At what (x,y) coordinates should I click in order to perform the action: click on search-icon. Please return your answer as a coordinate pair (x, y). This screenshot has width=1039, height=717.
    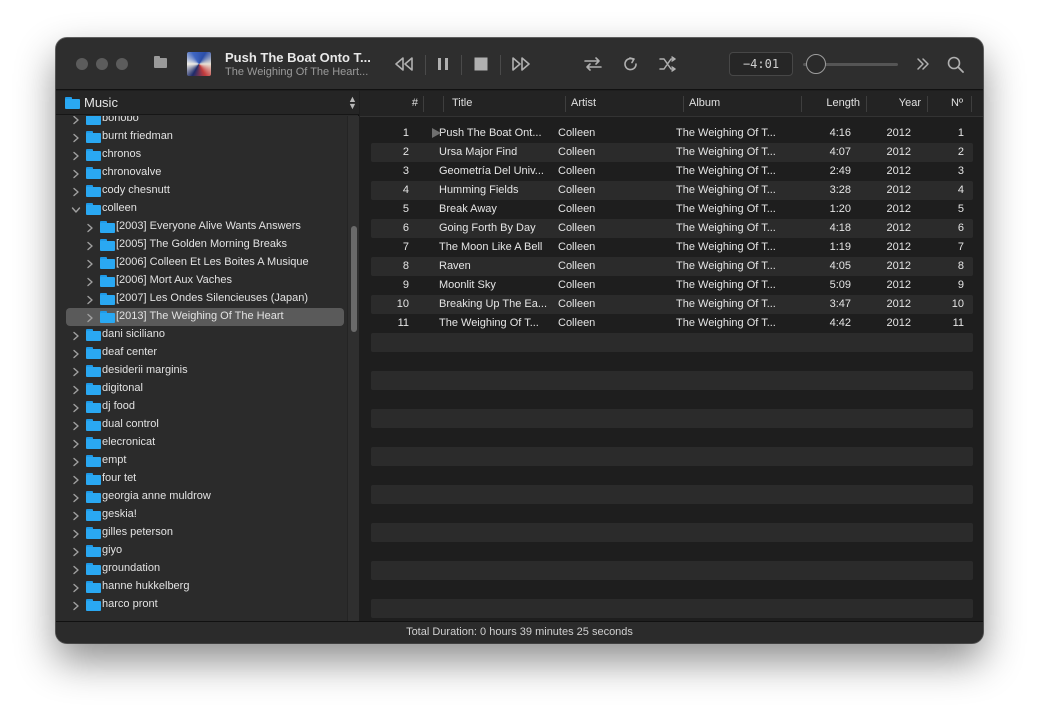
    Looking at the image, I should click on (955, 64).